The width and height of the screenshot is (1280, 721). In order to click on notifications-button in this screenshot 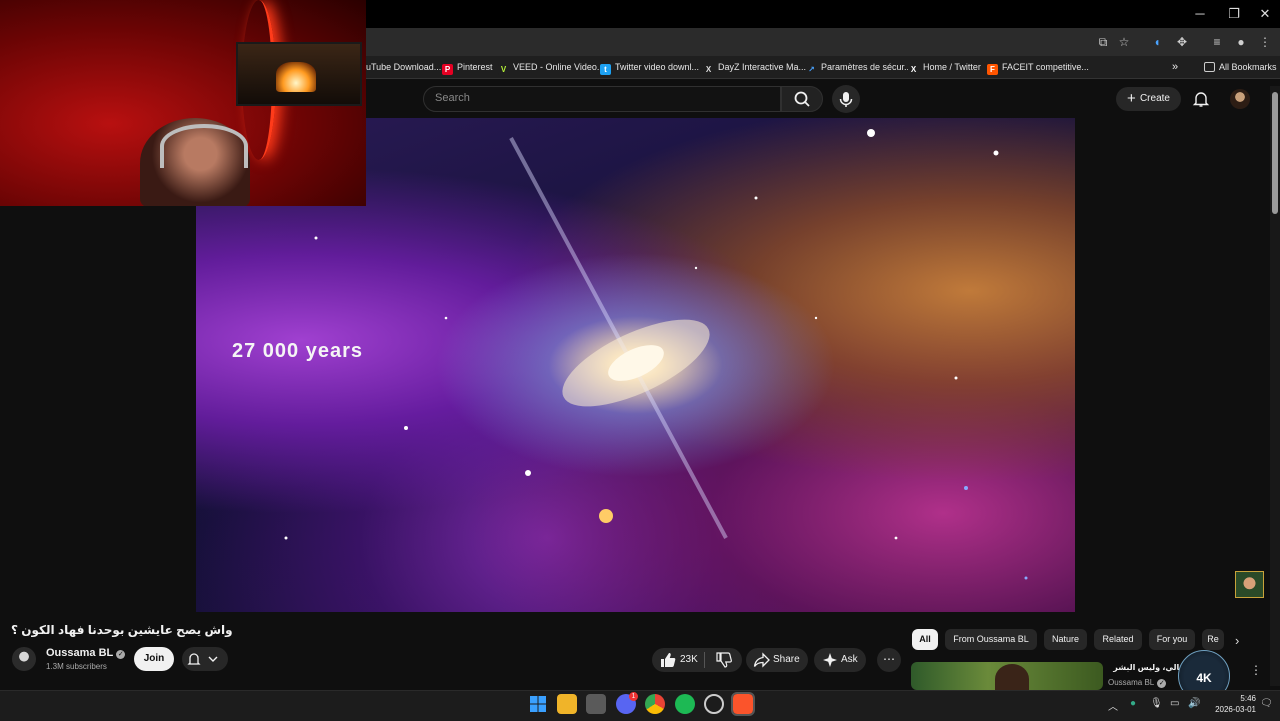, I will do `click(1201, 99)`.